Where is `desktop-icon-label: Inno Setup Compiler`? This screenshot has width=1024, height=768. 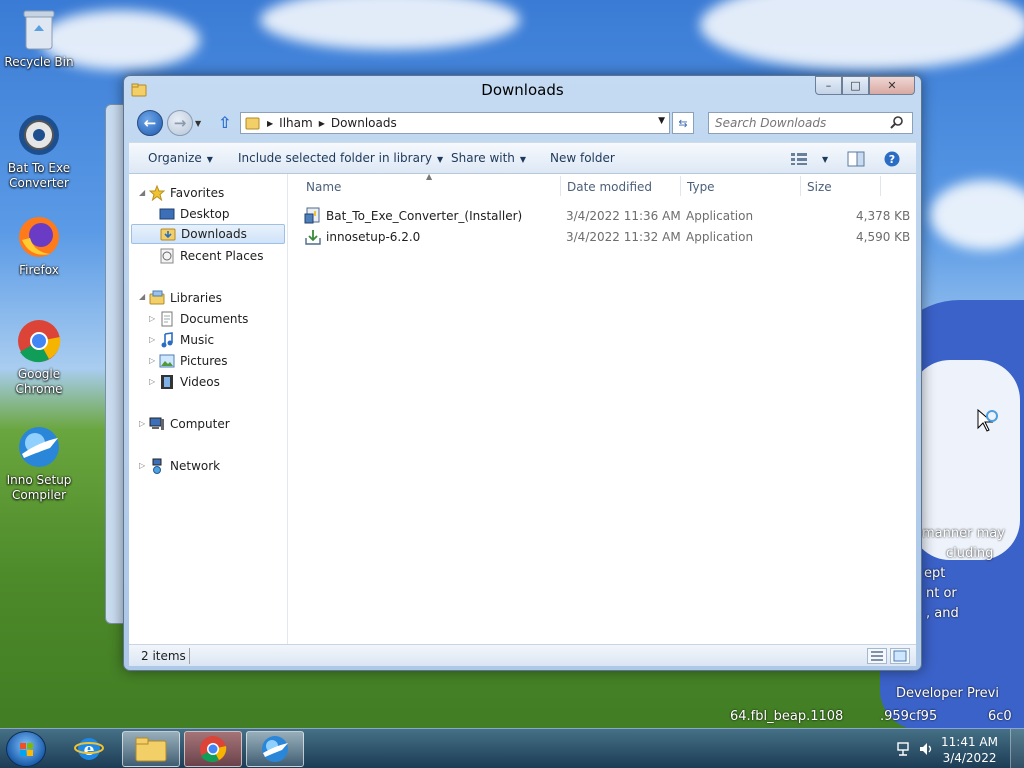
desktop-icon-label: Inno Setup Compiler is located at coordinates (39, 487).